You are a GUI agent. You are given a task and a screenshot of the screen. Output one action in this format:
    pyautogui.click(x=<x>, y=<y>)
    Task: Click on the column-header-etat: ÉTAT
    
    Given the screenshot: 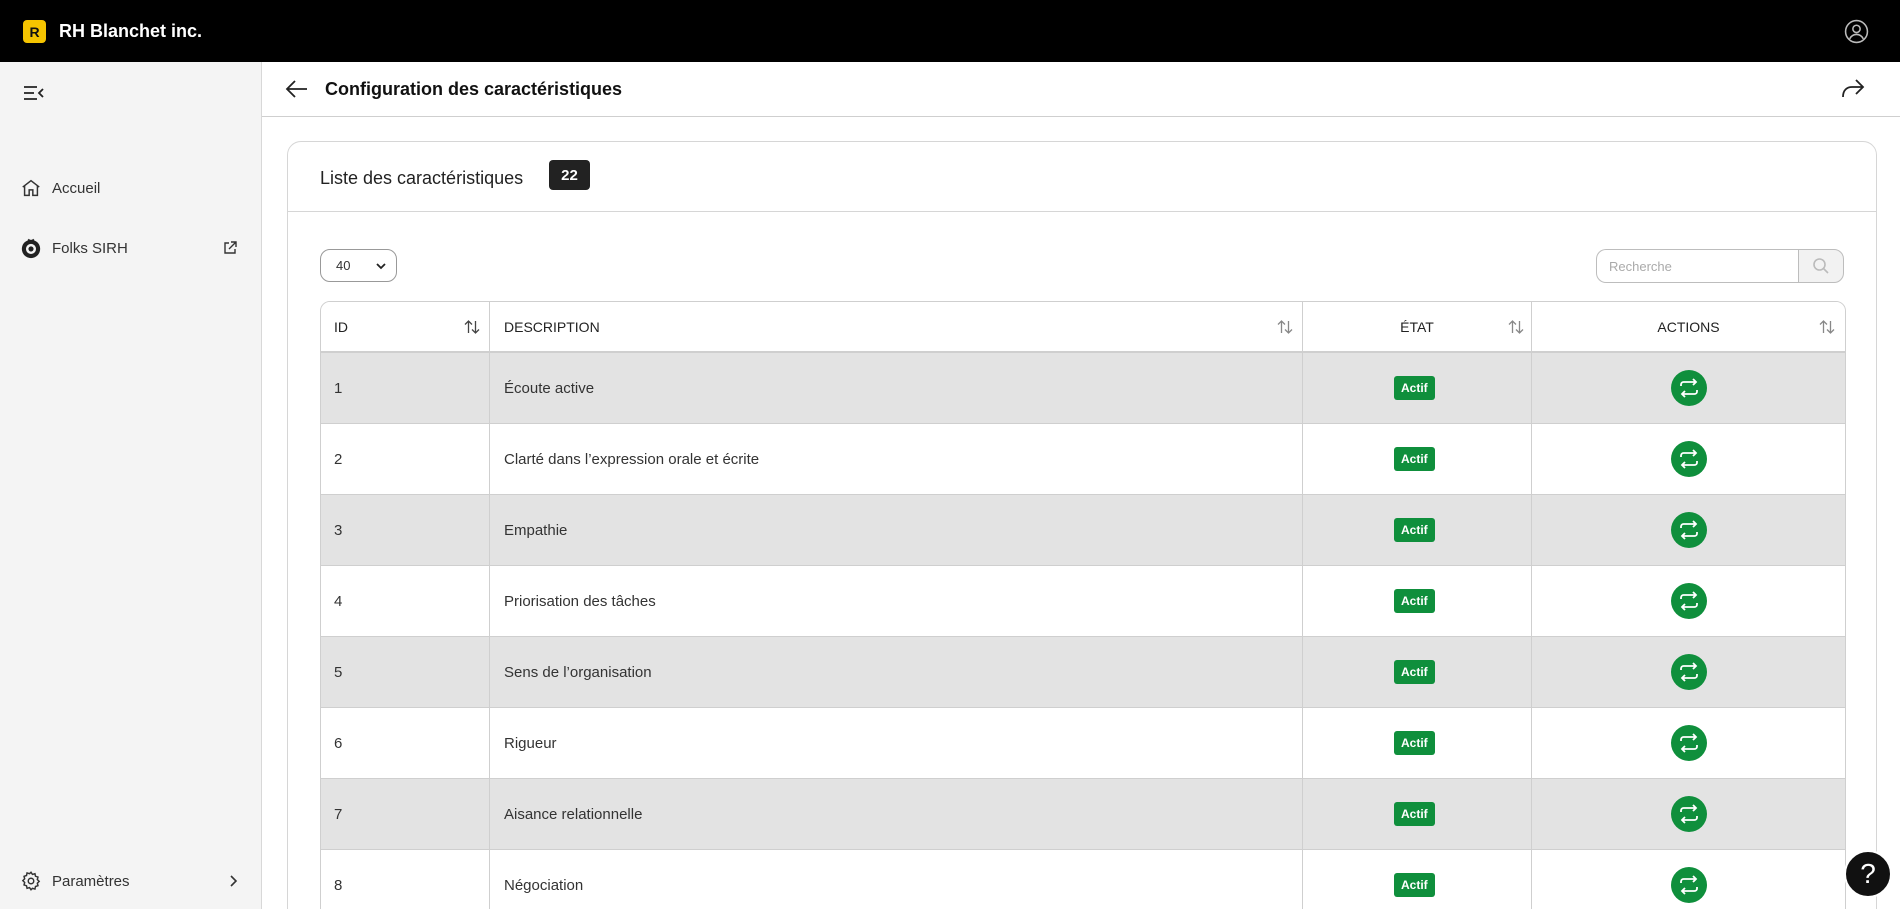 What is the action you would take?
    pyautogui.click(x=1417, y=326)
    